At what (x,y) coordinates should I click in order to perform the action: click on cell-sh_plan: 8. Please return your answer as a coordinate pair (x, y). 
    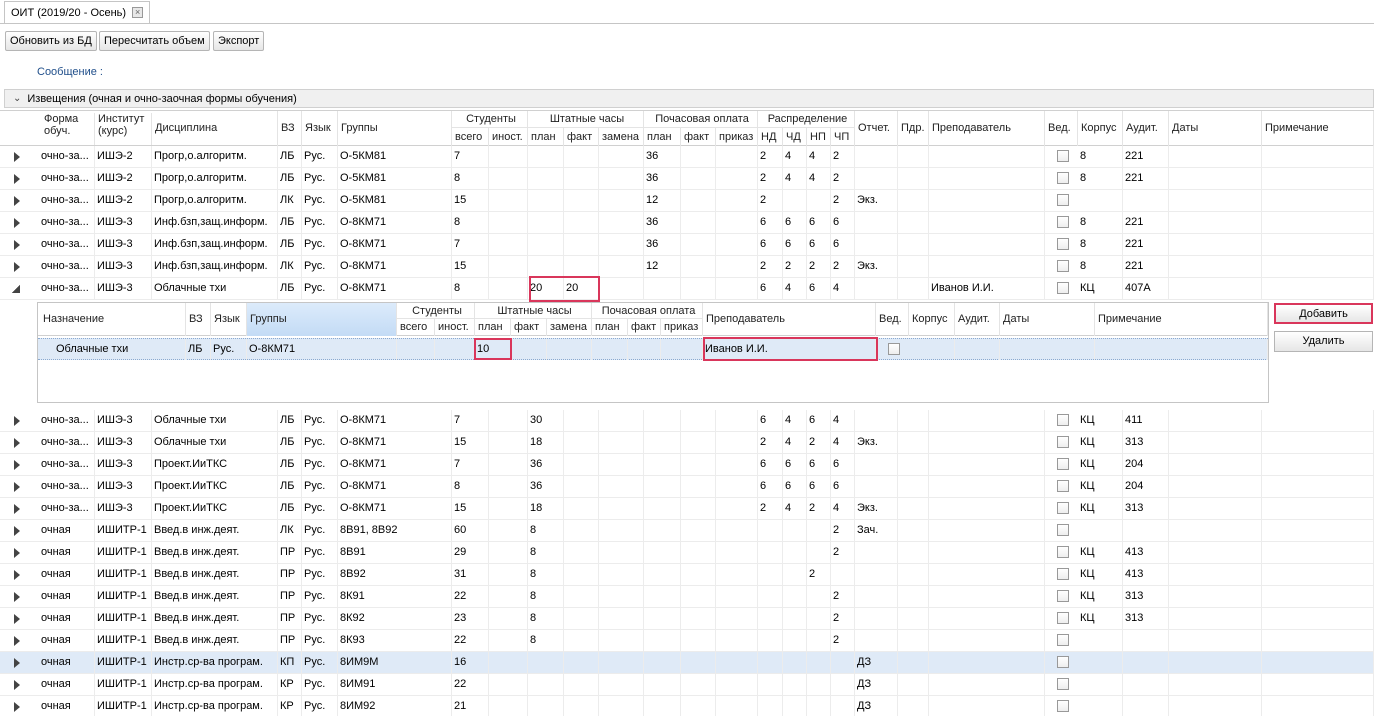
    Looking at the image, I should click on (546, 552).